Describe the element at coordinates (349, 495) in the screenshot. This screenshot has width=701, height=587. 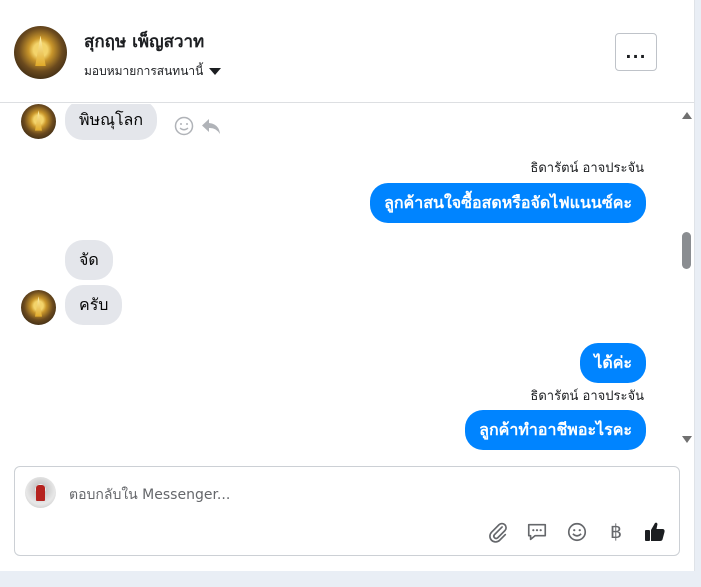
I see `reply-input` at that location.